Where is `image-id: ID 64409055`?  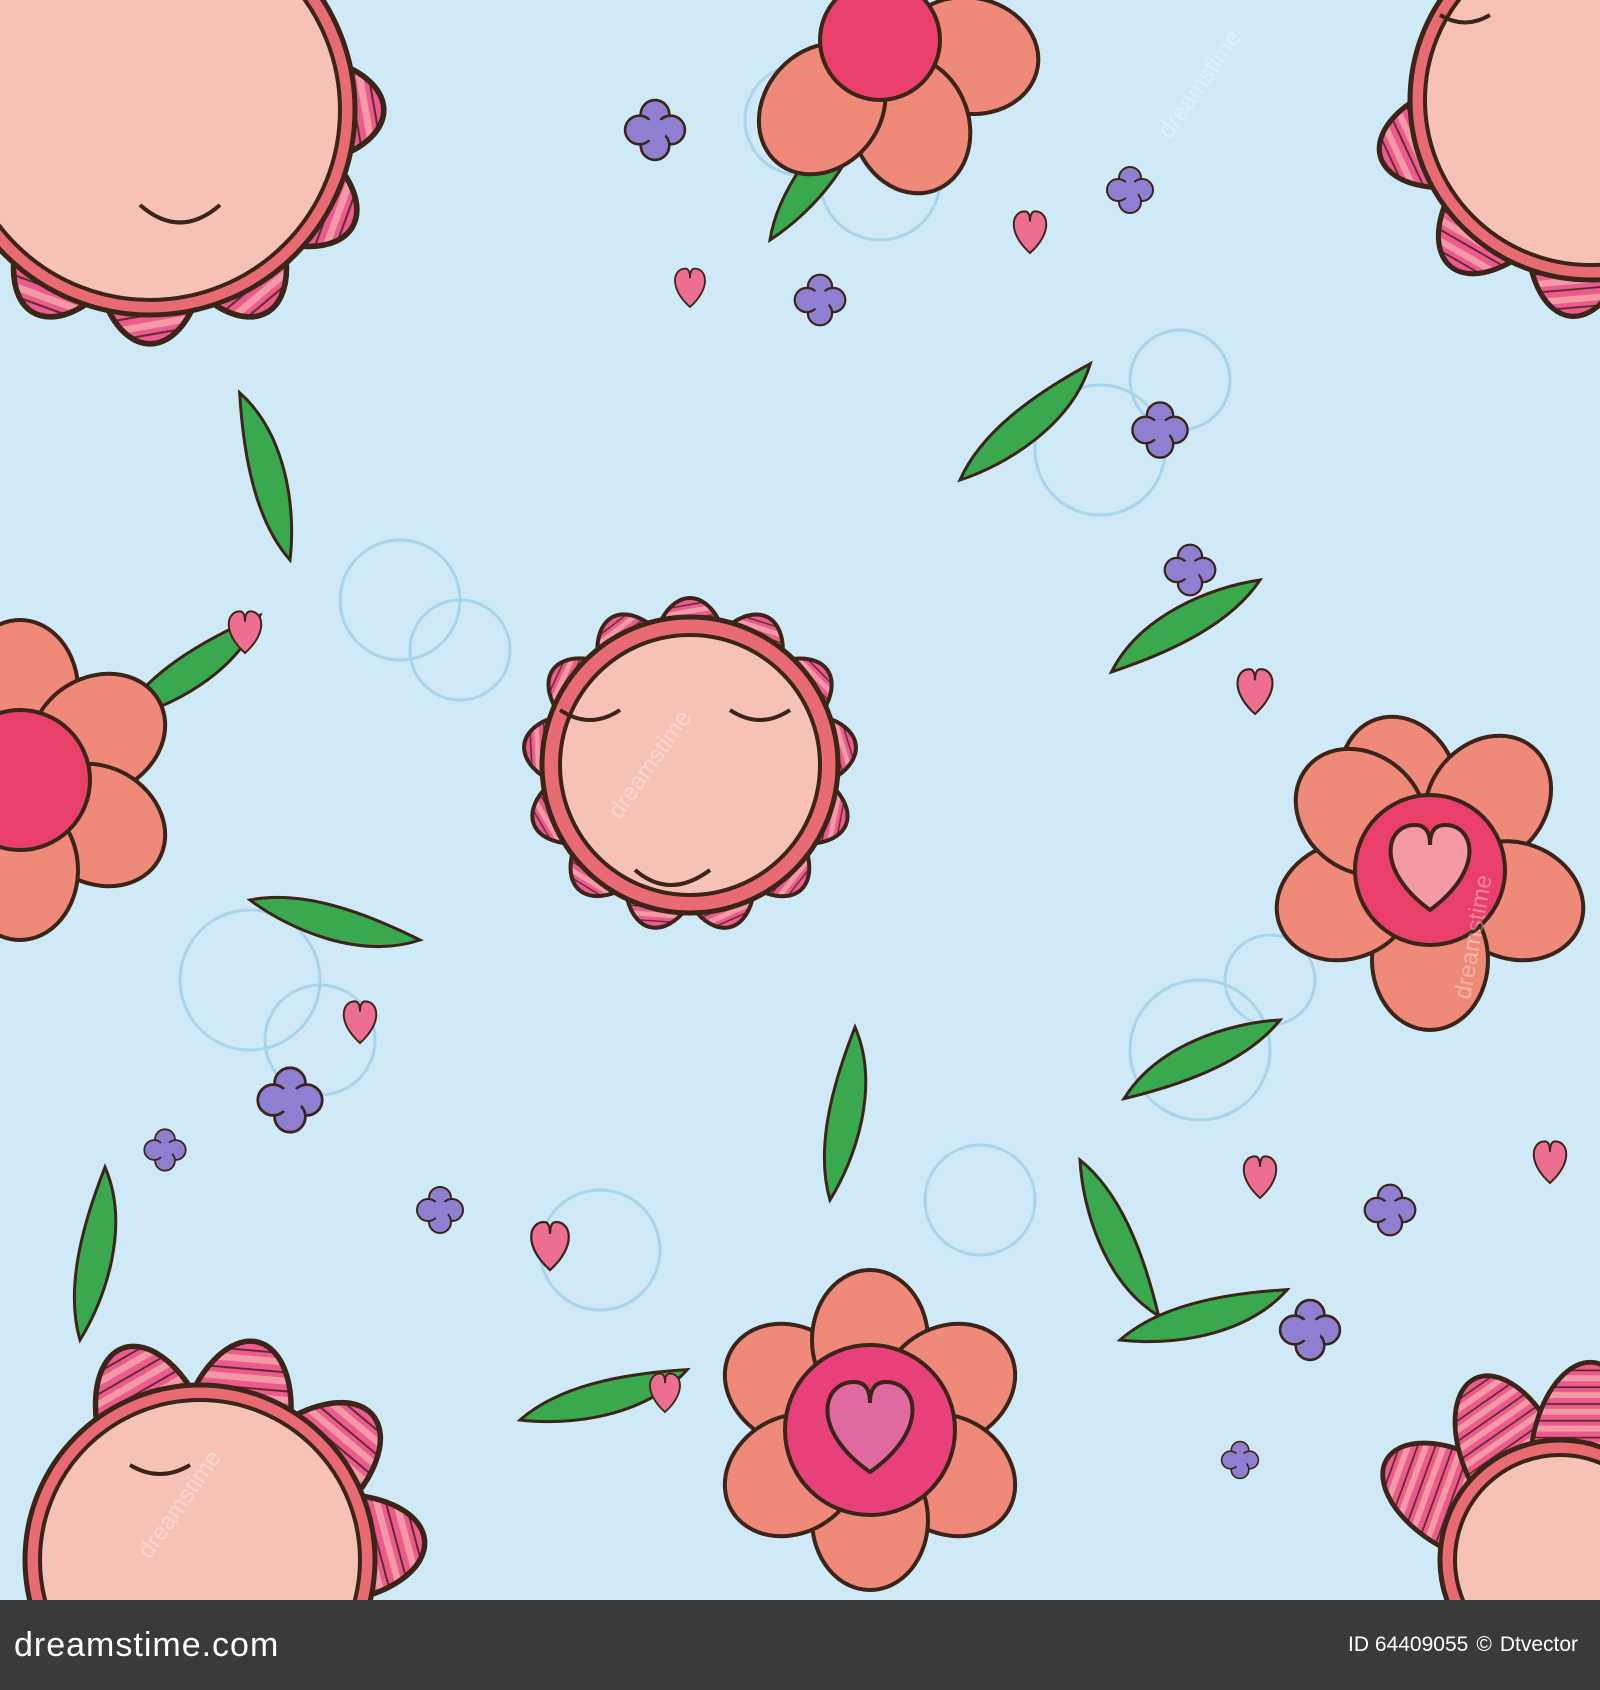 image-id: ID 64409055 is located at coordinates (1408, 1644).